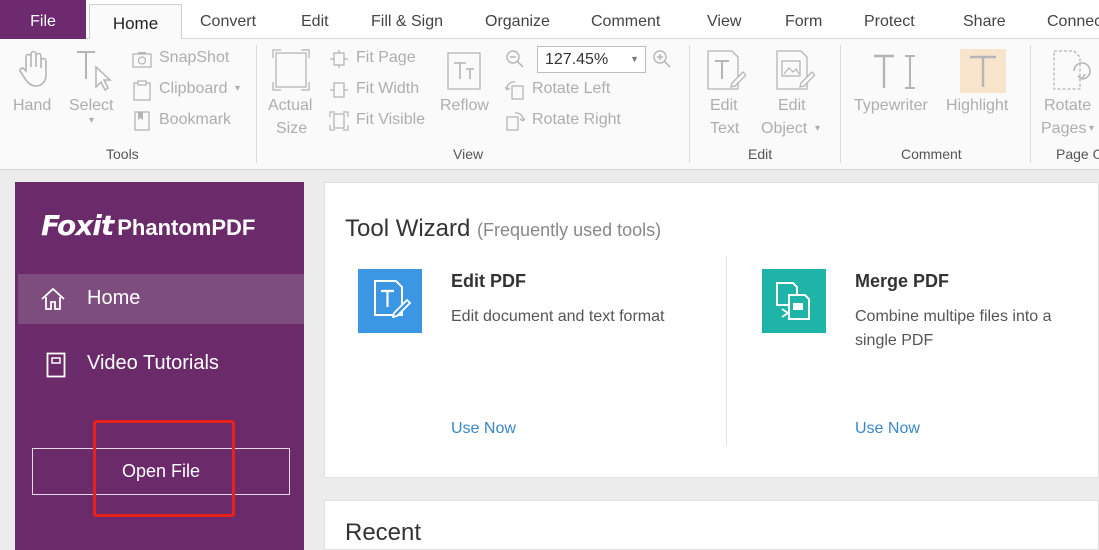  What do you see at coordinates (977, 105) in the screenshot?
I see `highlight-label: Highlight` at bounding box center [977, 105].